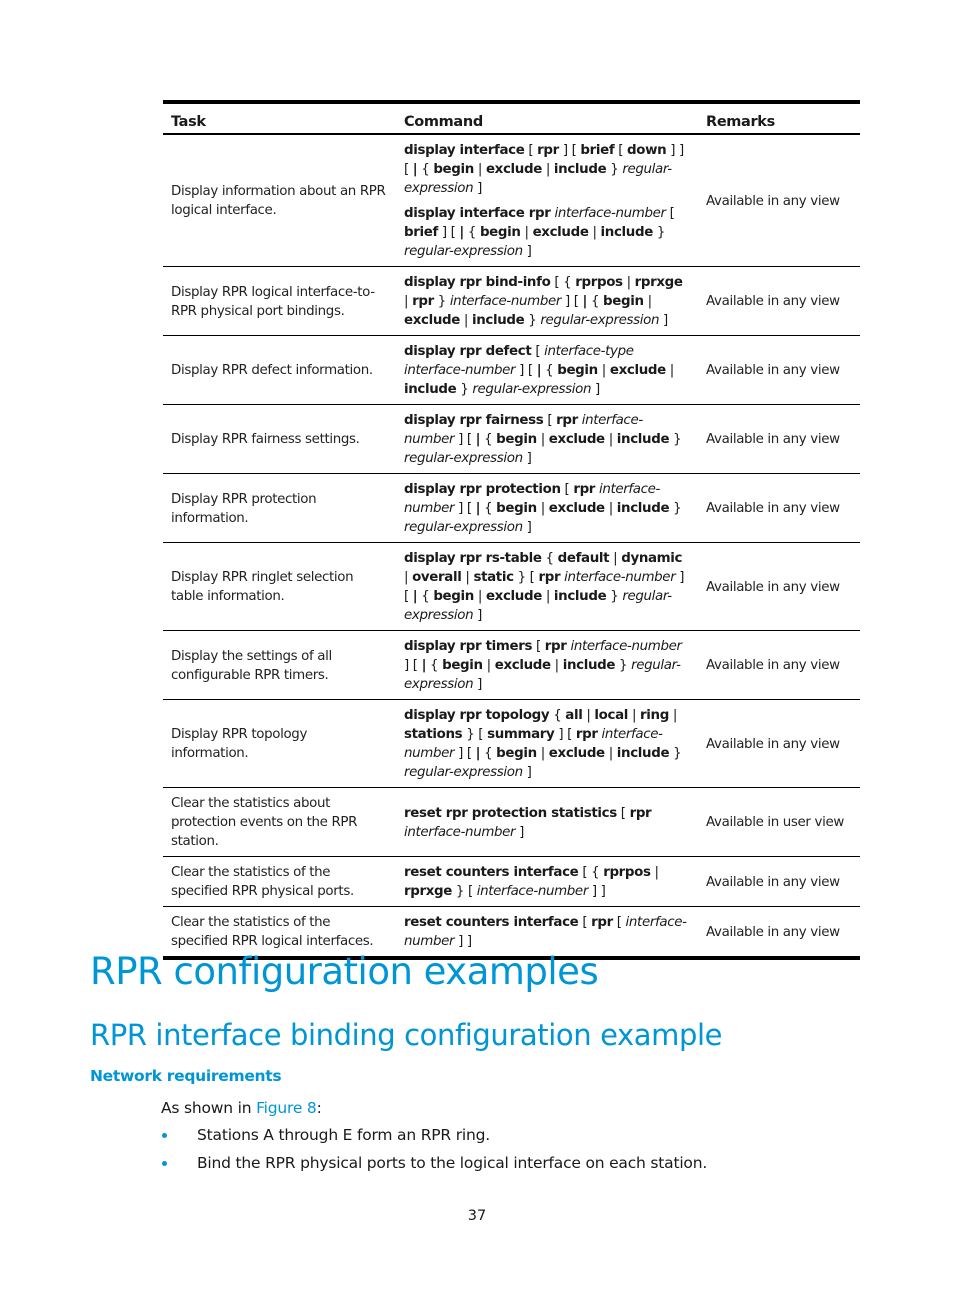 Image resolution: width=954 pixels, height=1296 pixels. Describe the element at coordinates (286, 1108) in the screenshot. I see `figure-link: Figure 8` at that location.